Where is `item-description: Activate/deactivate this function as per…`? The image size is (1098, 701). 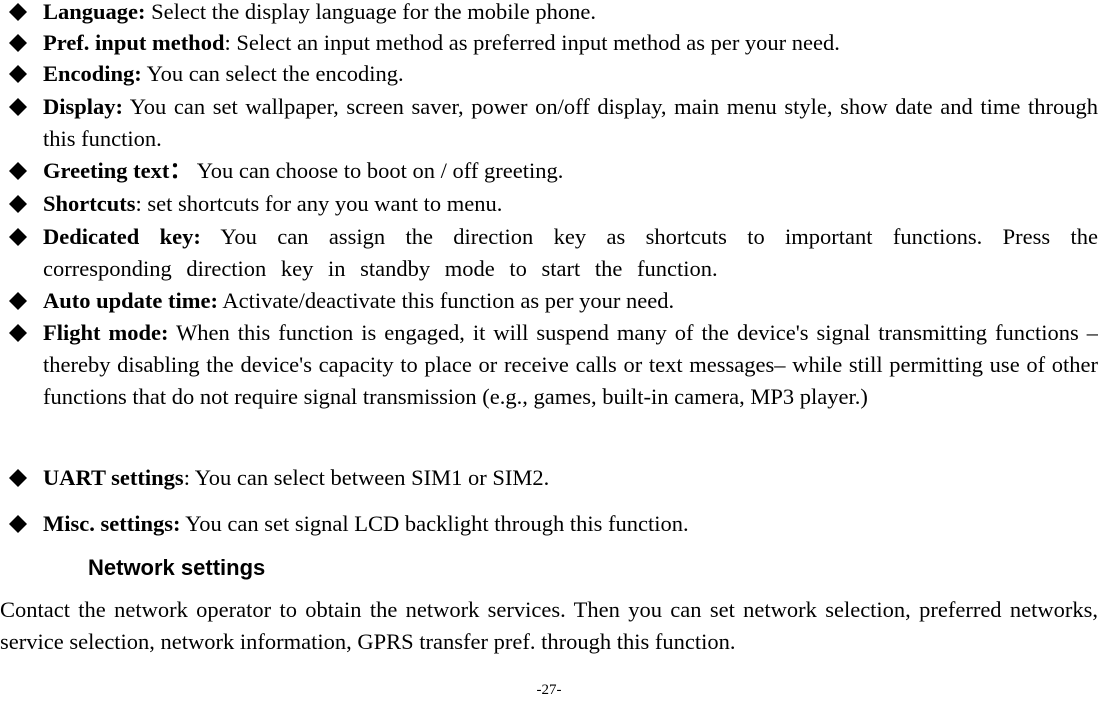 item-description: Activate/deactivate this function as per… is located at coordinates (446, 300).